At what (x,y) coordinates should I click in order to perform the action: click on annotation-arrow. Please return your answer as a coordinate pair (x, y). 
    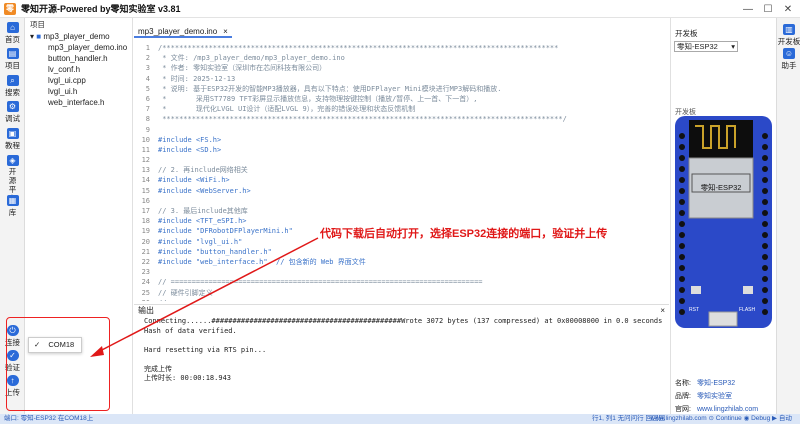
    Looking at the image, I should click on (204, 297).